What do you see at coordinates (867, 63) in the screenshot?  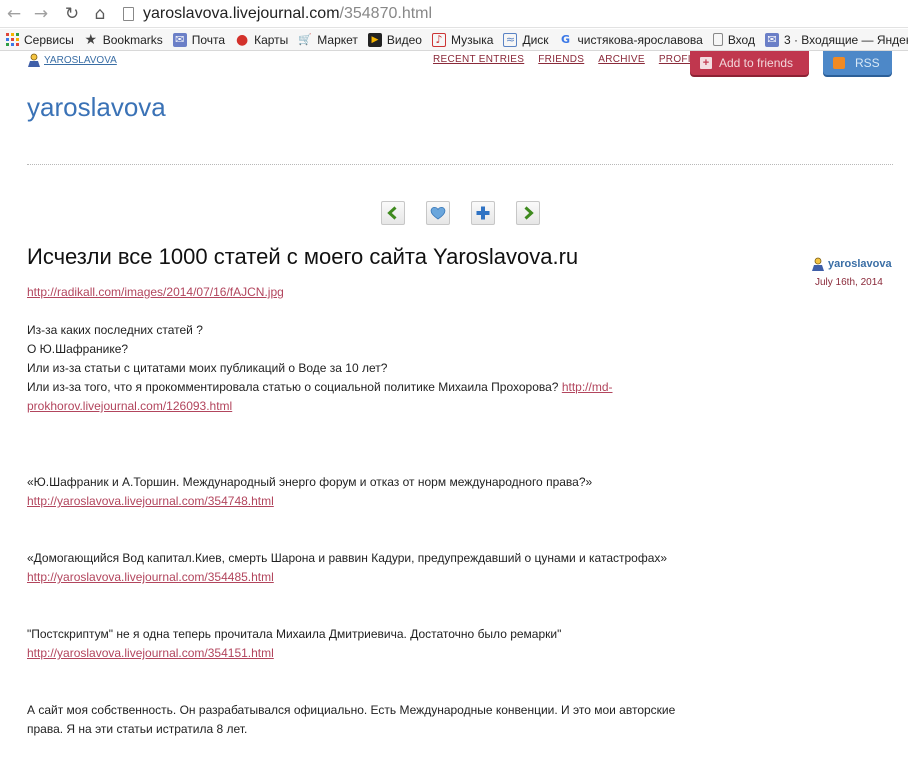 I see `rss-label: RSS` at bounding box center [867, 63].